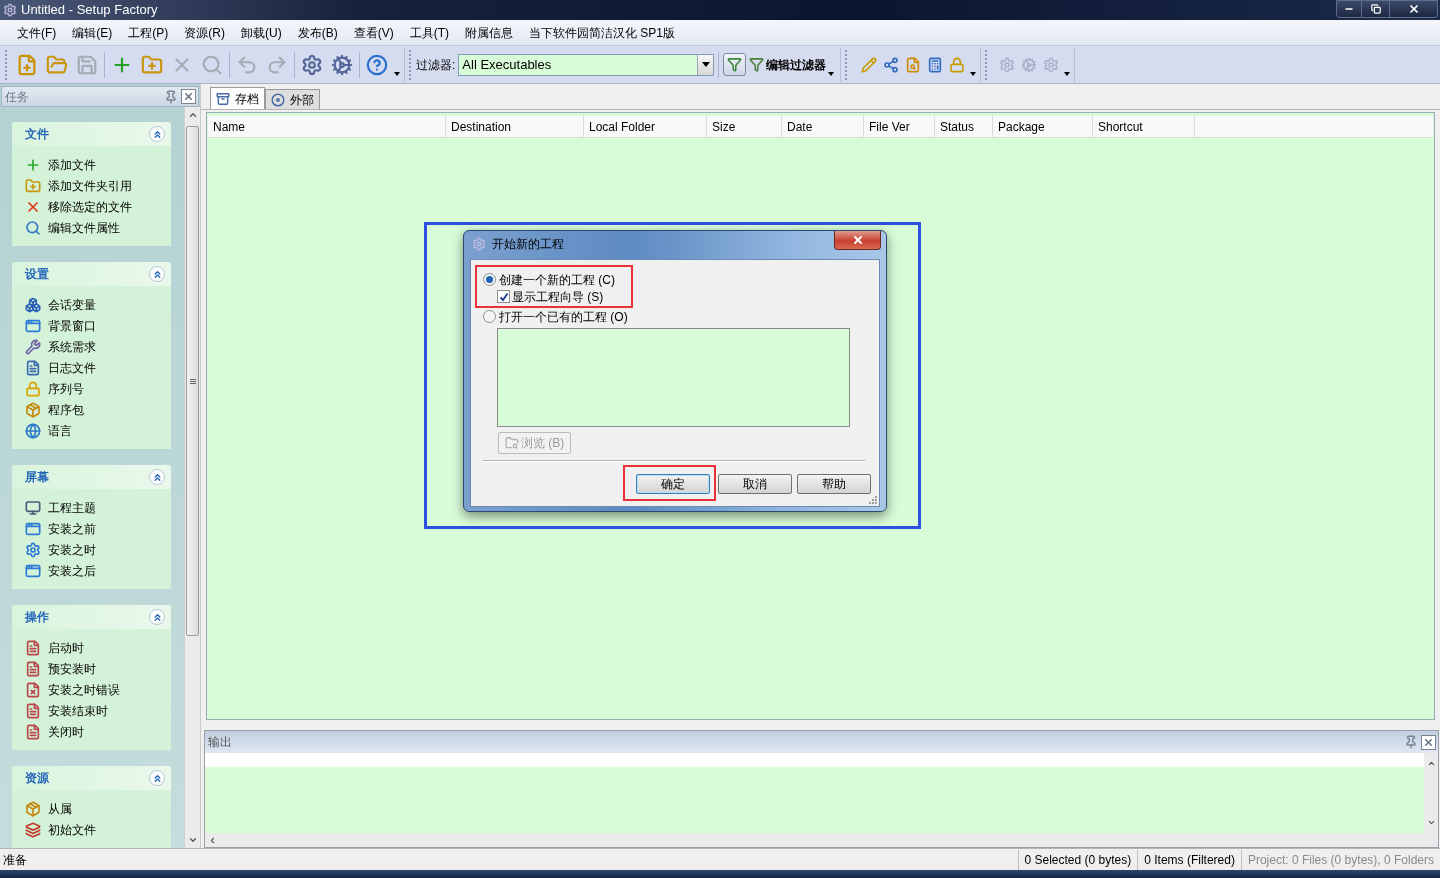 The height and width of the screenshot is (878, 1440). I want to click on grip-icon, so click(192, 381).